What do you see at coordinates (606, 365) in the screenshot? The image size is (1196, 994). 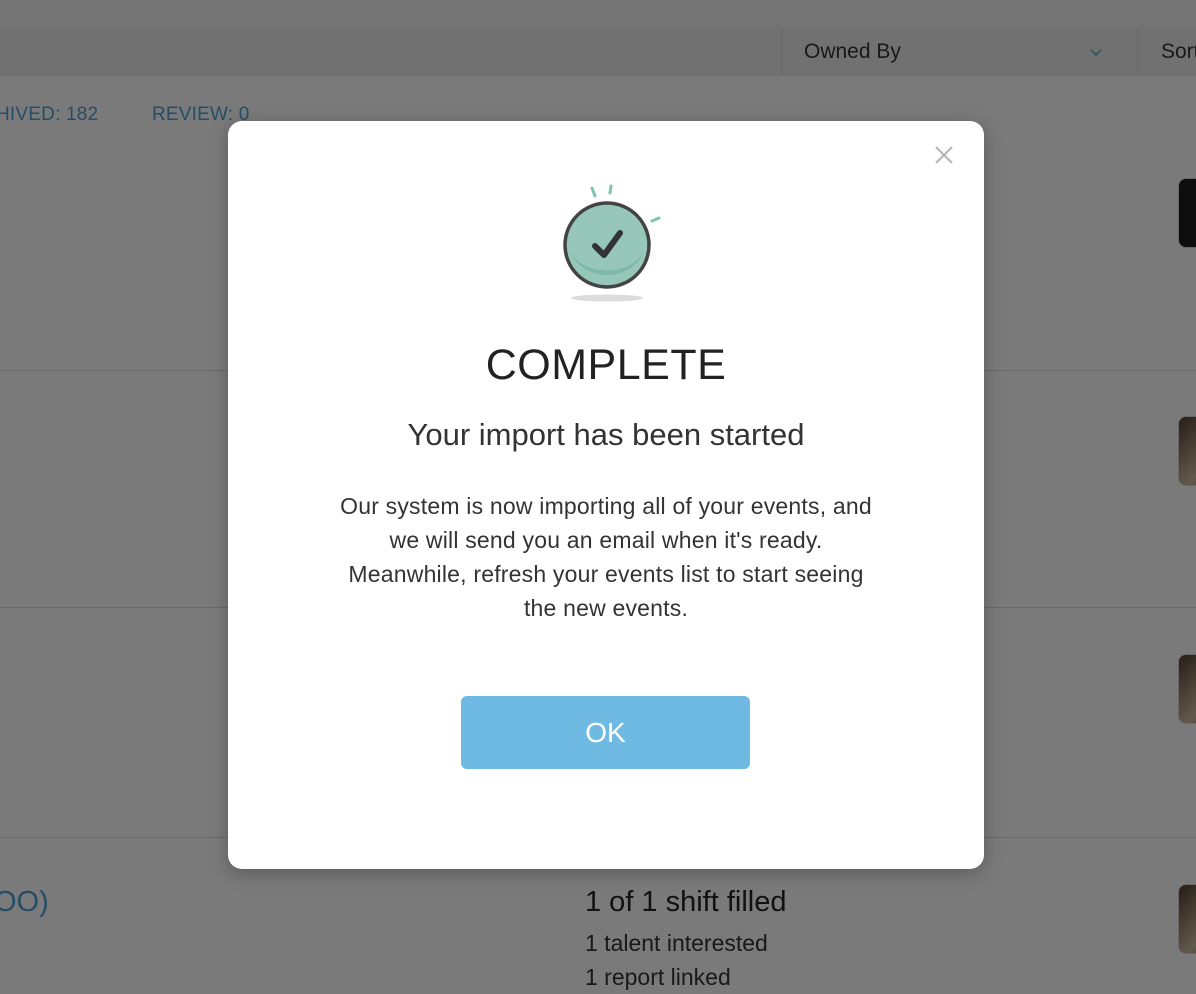 I see `dialog-title: COMPLETE` at bounding box center [606, 365].